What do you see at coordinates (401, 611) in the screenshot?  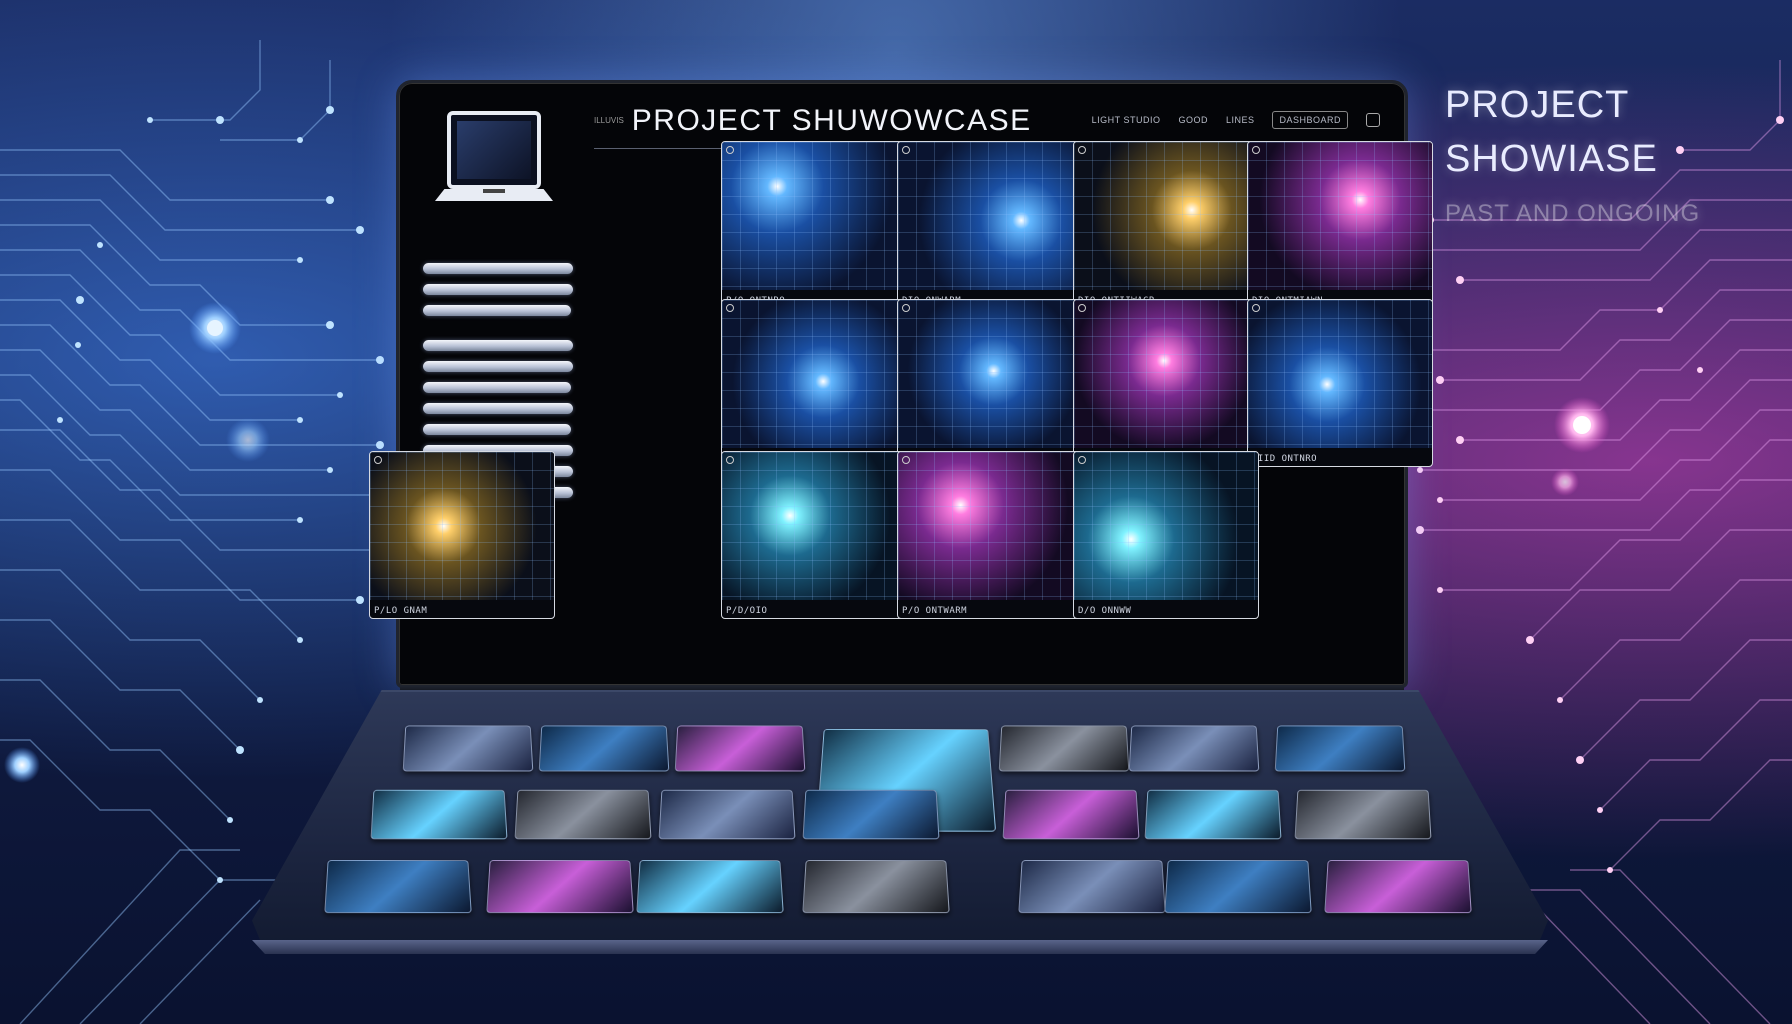 I see `project-card-caption: P/LO GNAM` at bounding box center [401, 611].